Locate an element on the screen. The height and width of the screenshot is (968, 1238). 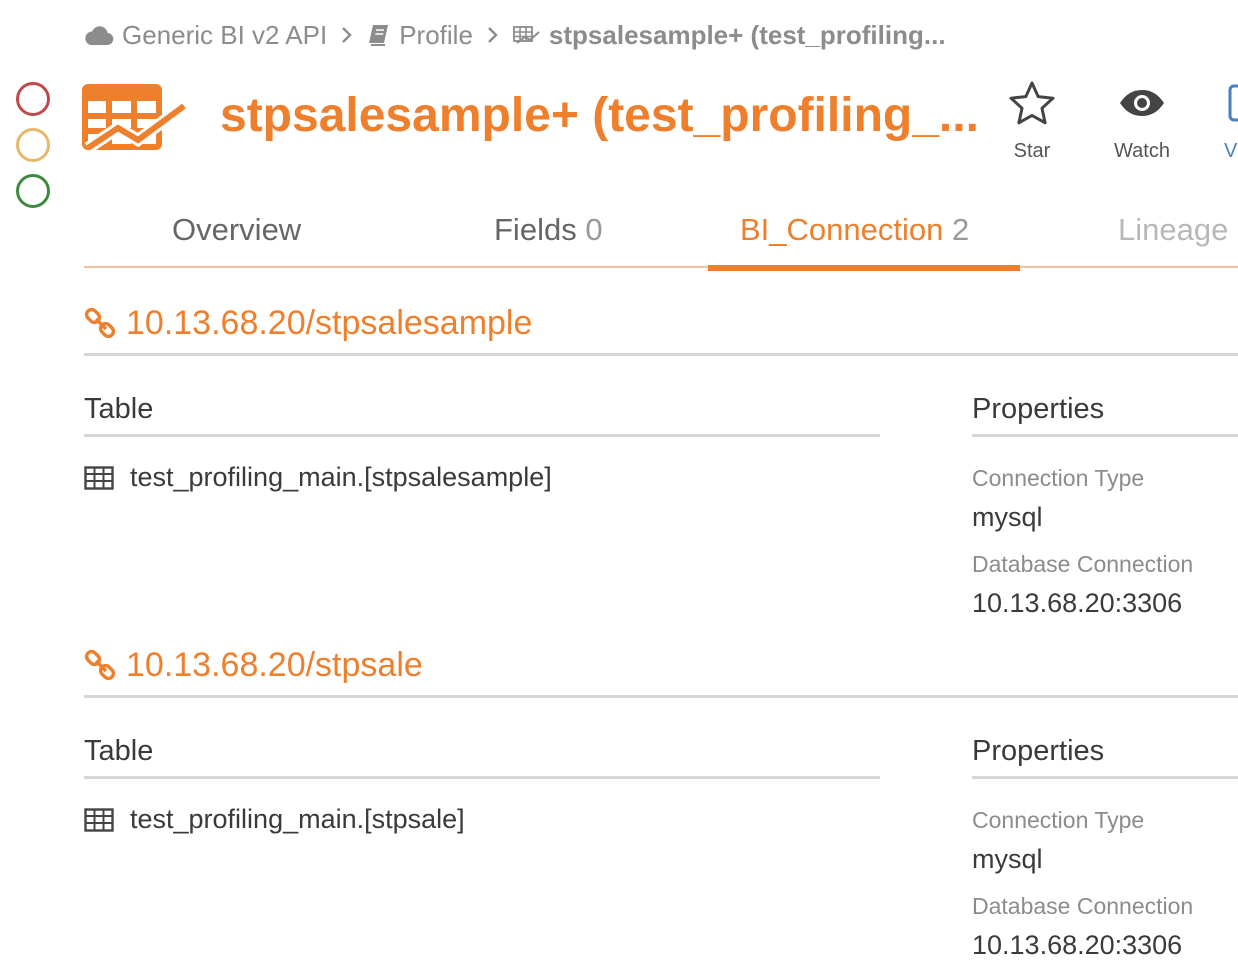
tab-overview: Overview is located at coordinates (236, 230).